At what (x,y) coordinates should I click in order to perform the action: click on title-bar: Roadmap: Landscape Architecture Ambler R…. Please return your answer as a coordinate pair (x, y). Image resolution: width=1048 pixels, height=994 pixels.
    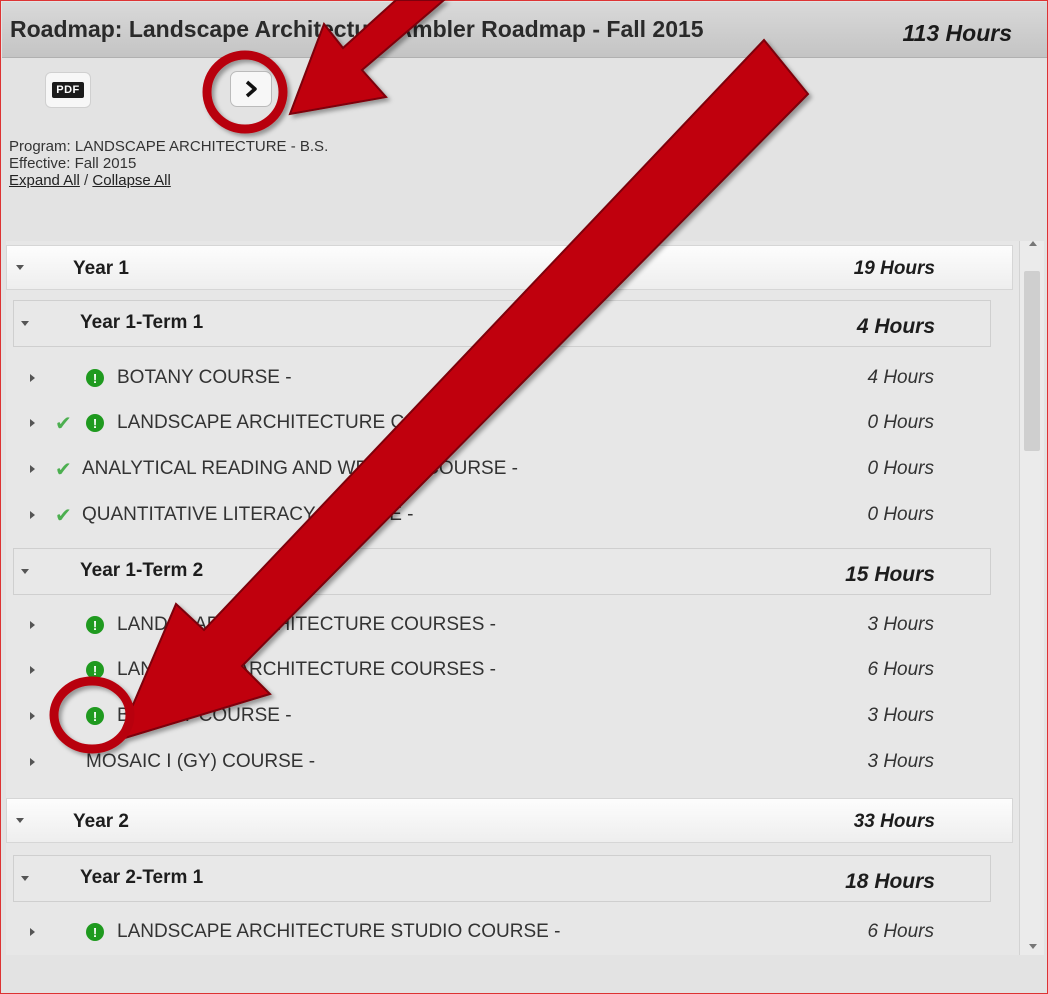
    Looking at the image, I should click on (524, 30).